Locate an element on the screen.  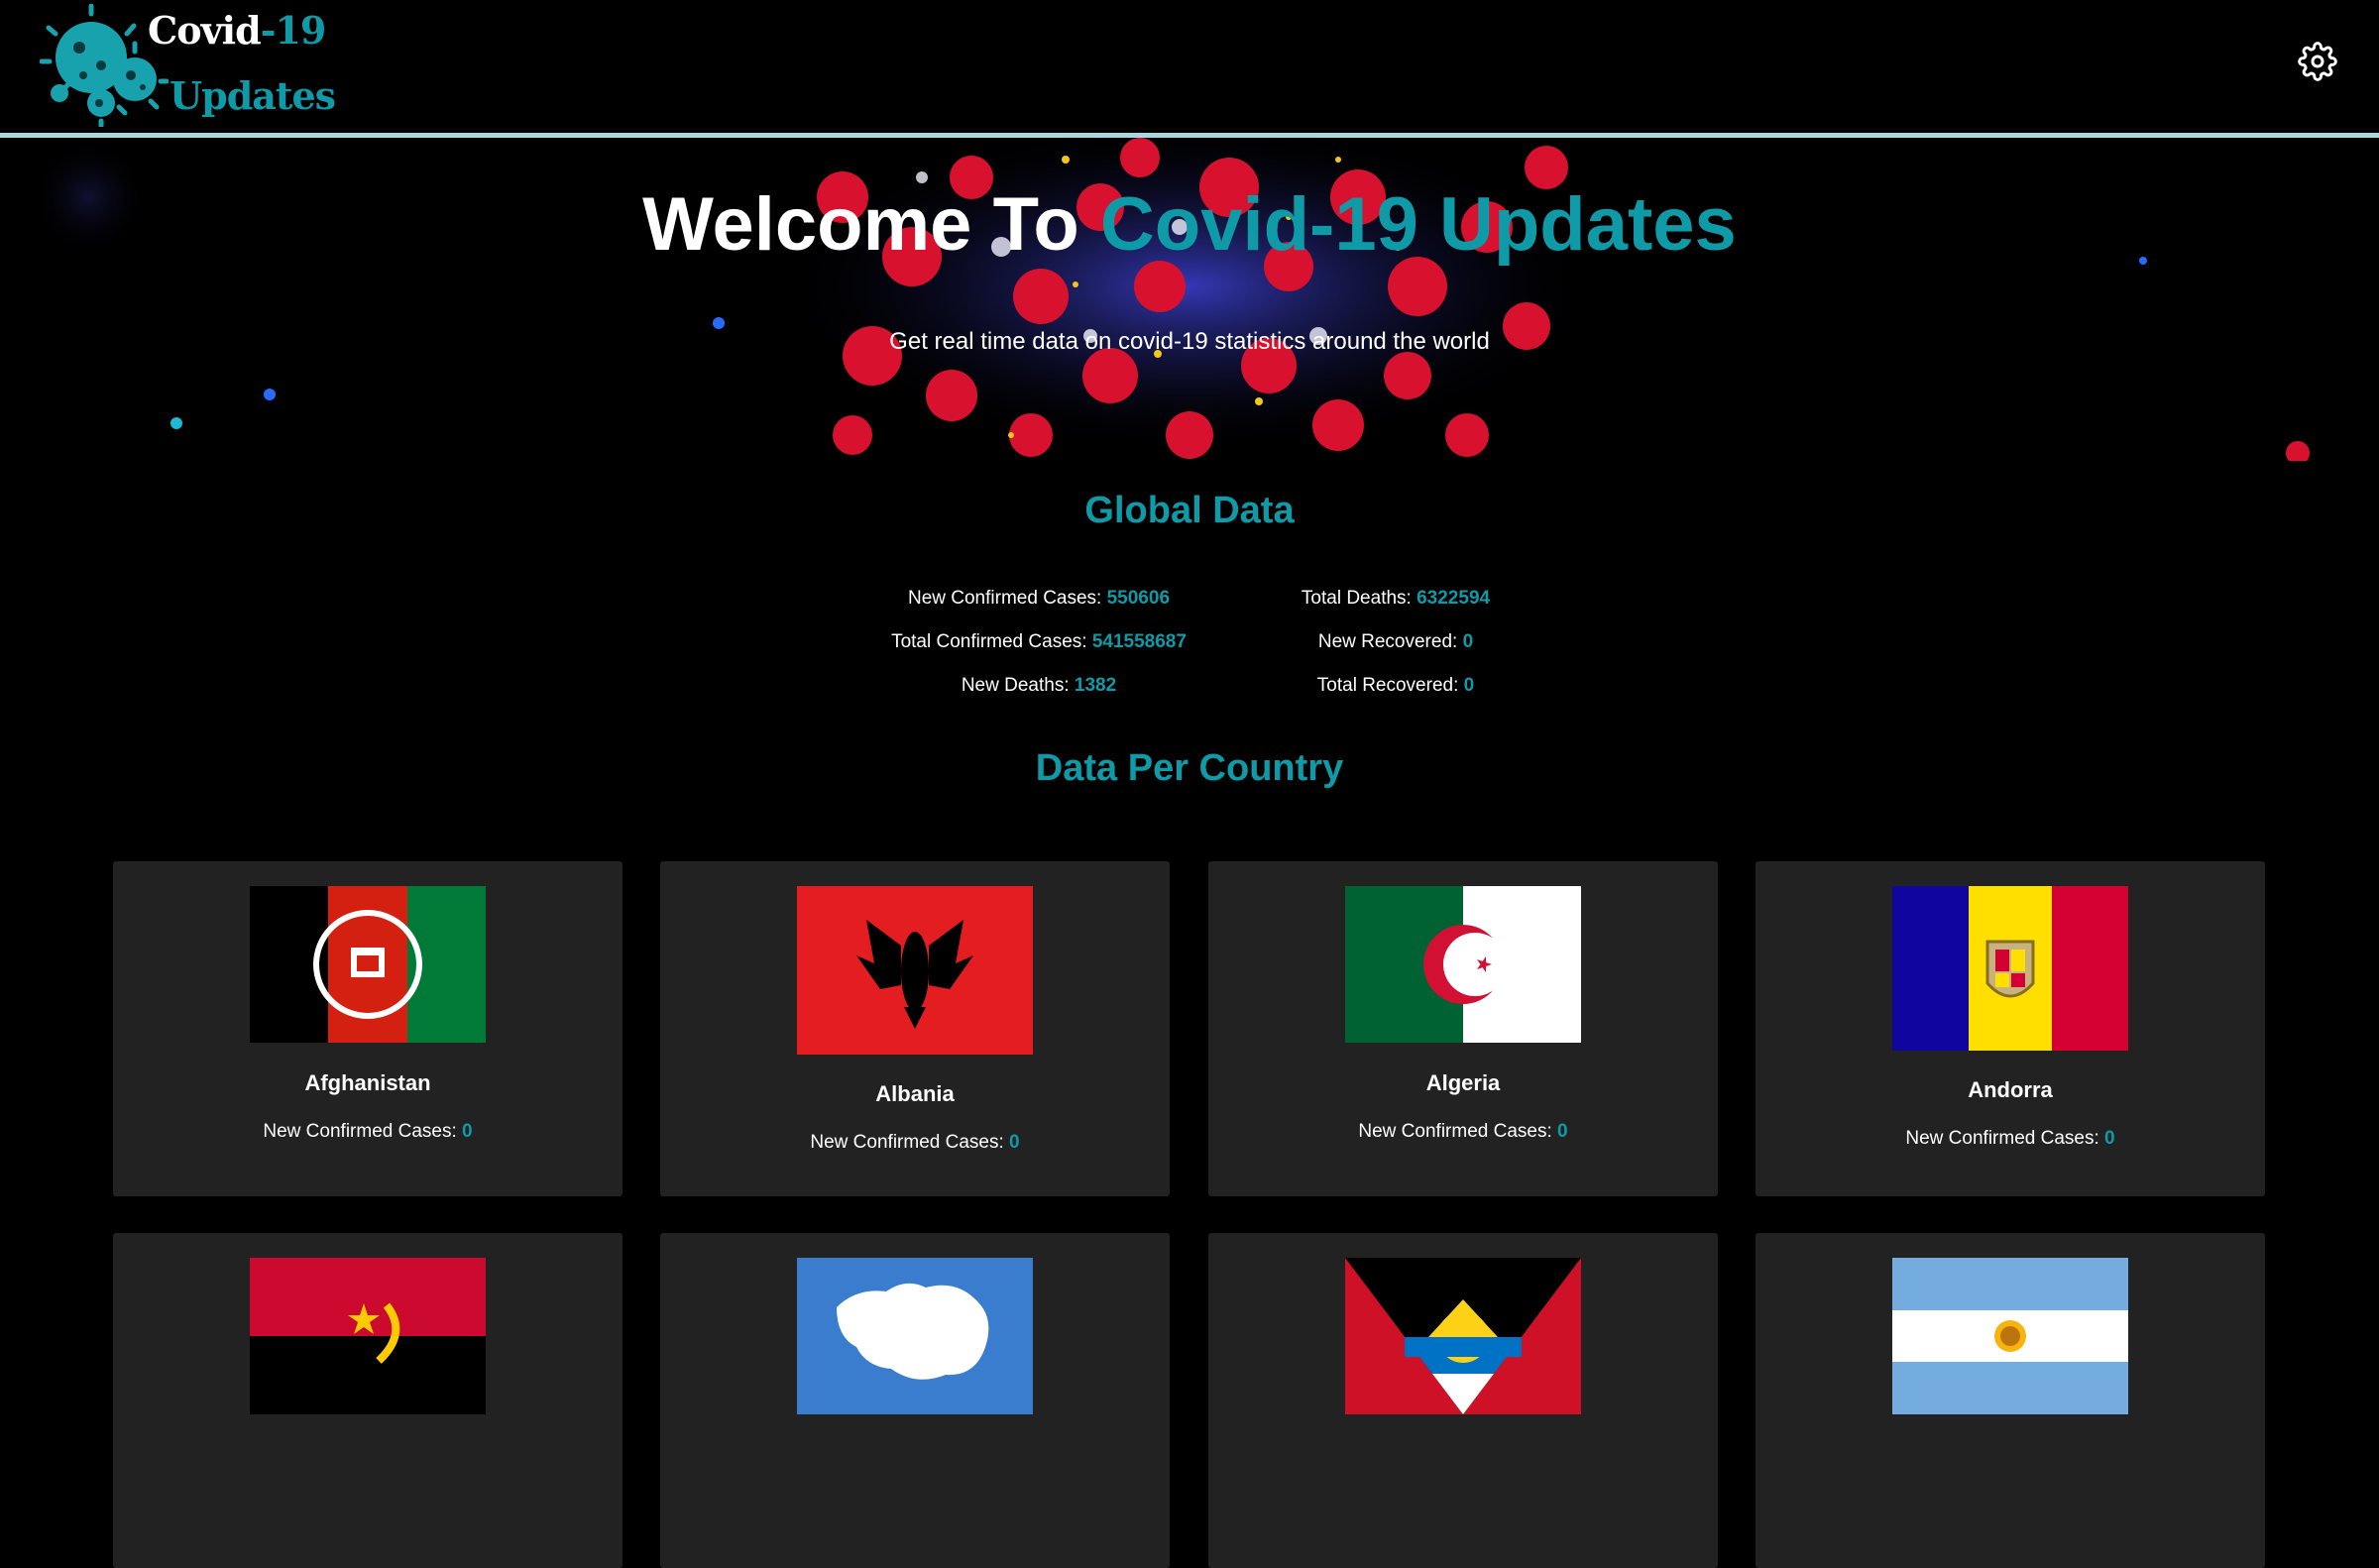
algeria-flag is located at coordinates (1463, 964).